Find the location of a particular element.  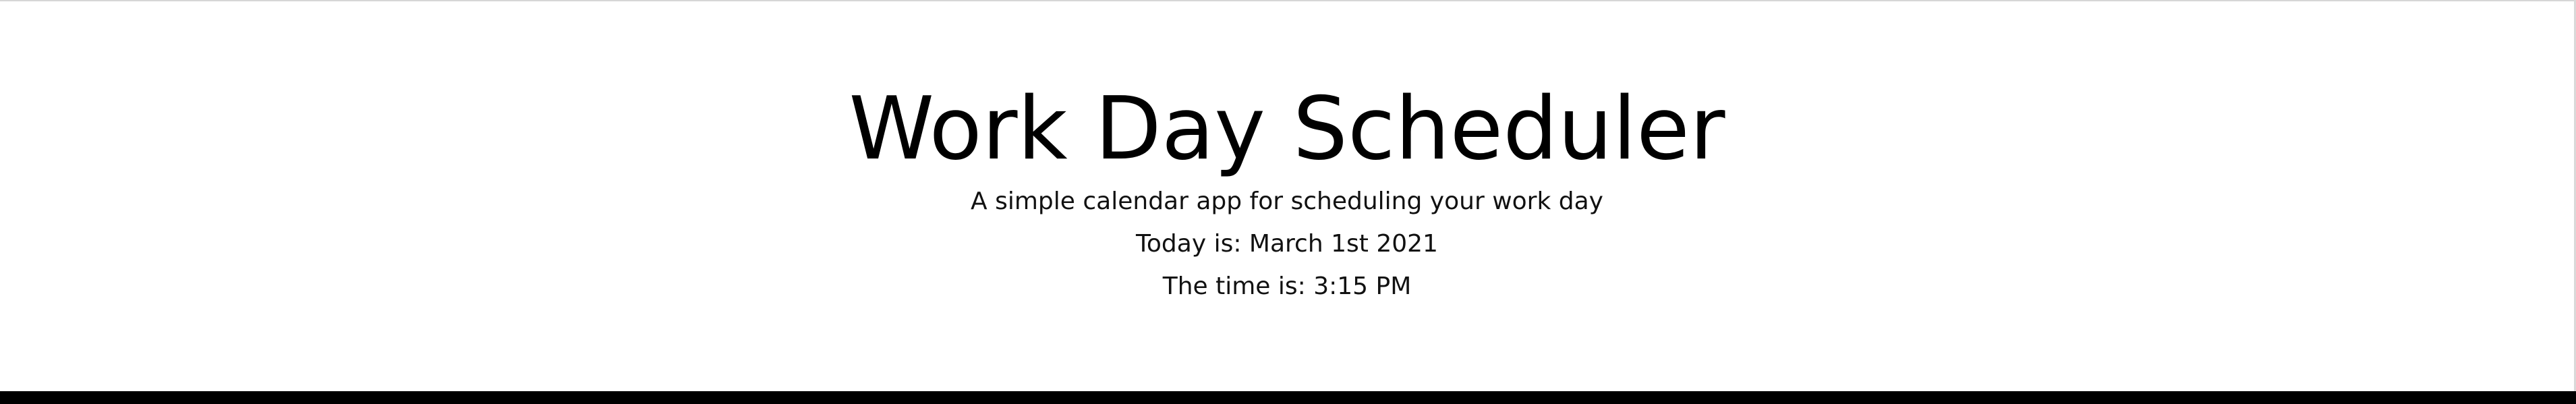

current-time: The time is: 3:15 PM is located at coordinates (1287, 286).